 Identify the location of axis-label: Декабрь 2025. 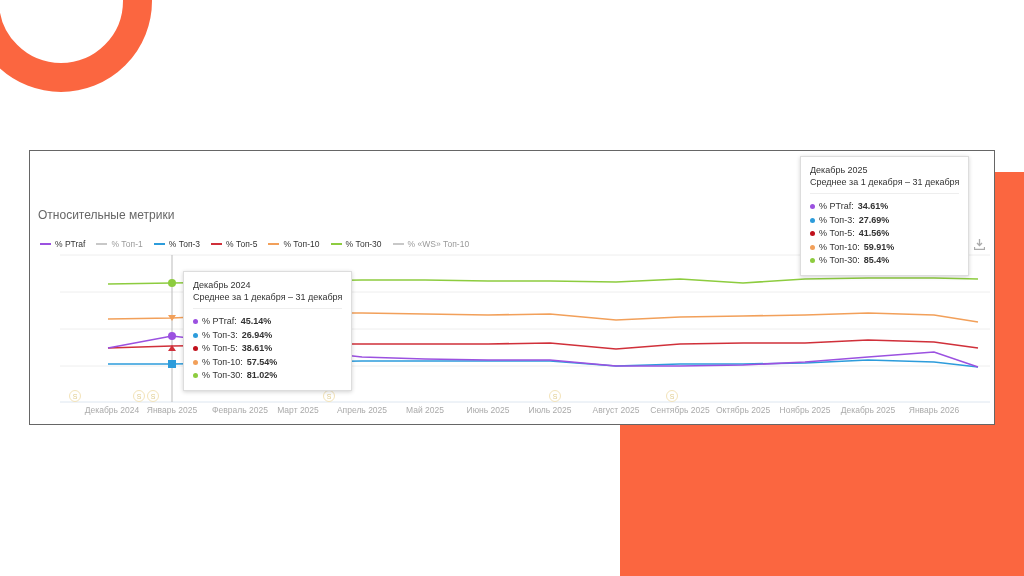
(868, 410).